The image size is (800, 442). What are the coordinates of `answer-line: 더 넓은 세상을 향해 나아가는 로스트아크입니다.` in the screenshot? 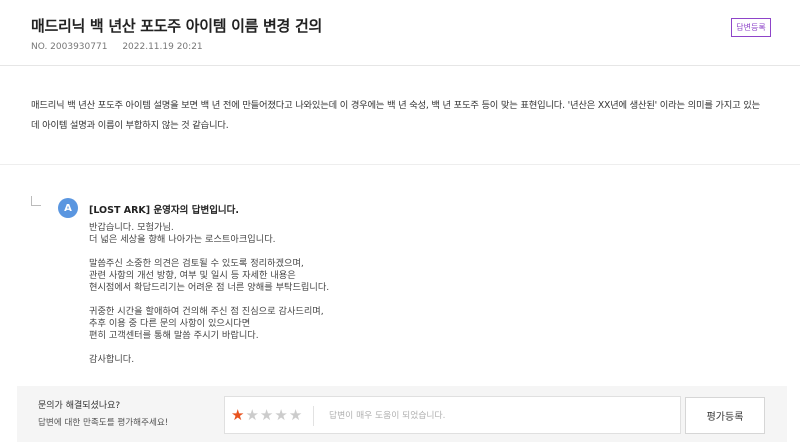 It's located at (182, 239).